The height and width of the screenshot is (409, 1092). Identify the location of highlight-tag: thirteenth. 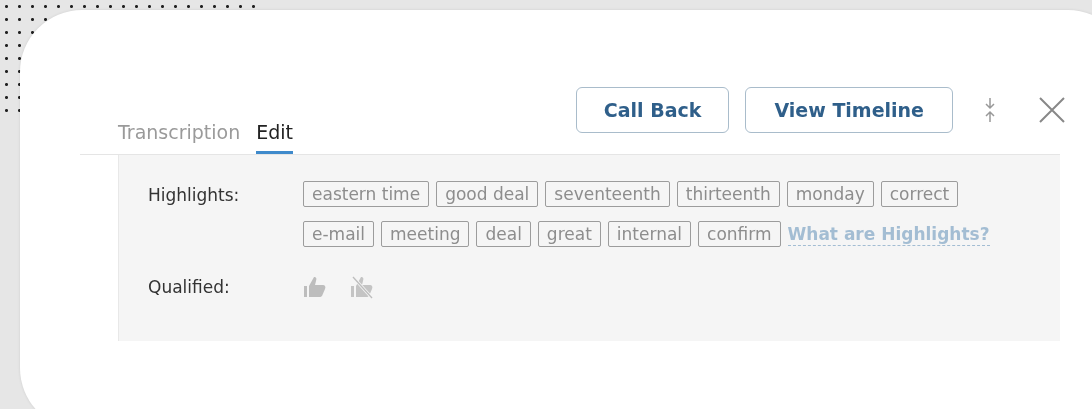
(728, 194).